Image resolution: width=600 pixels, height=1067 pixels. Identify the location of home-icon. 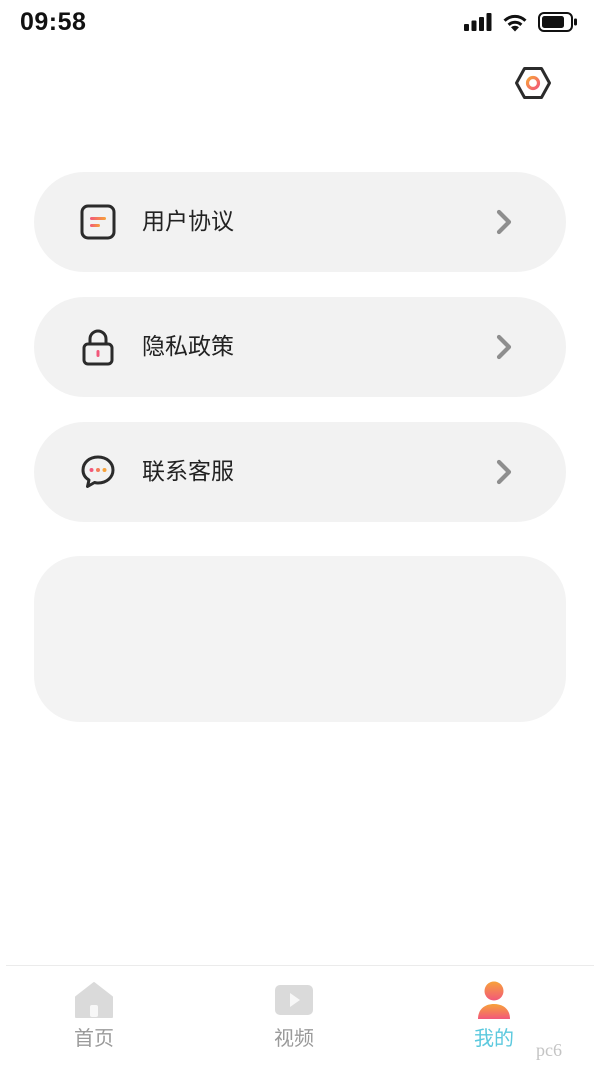
(94, 1000).